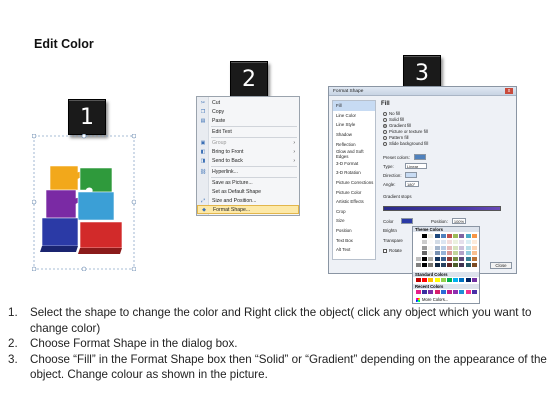  I want to click on puzzle-shape-panel, so click(84, 202).